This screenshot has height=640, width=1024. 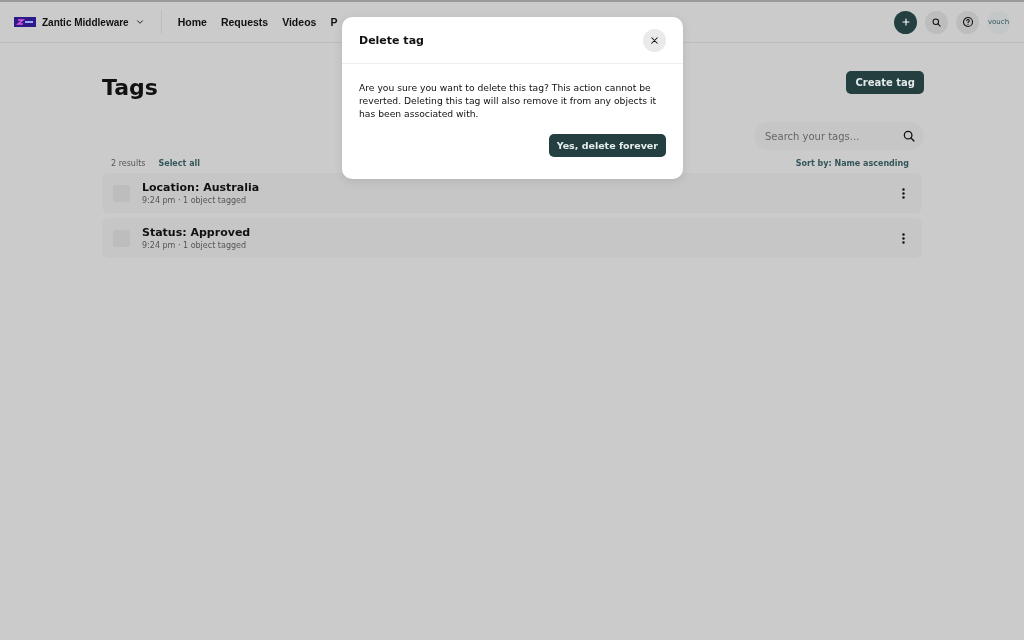 What do you see at coordinates (196, 232) in the screenshot?
I see `tag-name: Status: Approved` at bounding box center [196, 232].